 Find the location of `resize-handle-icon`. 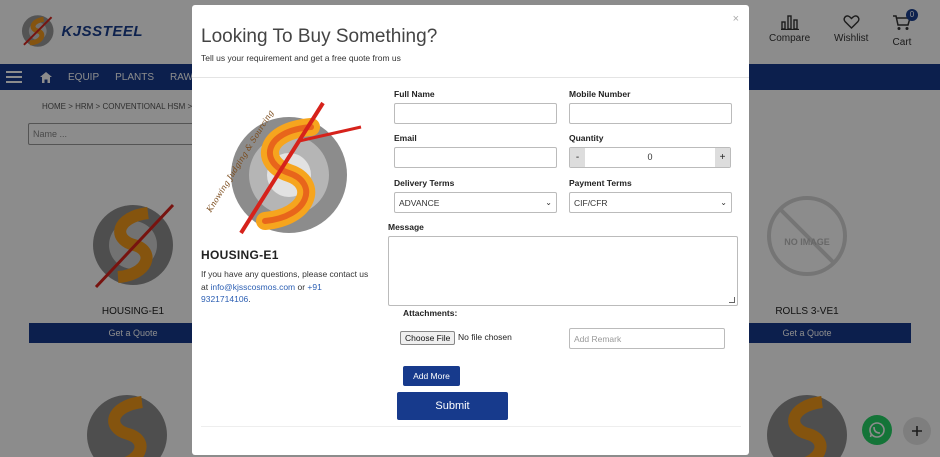

resize-handle-icon is located at coordinates (732, 300).